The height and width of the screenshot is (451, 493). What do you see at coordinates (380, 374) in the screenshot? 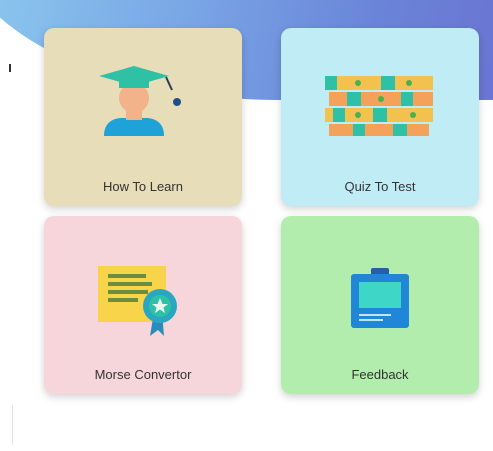
I see `card-label: Feedback` at bounding box center [380, 374].